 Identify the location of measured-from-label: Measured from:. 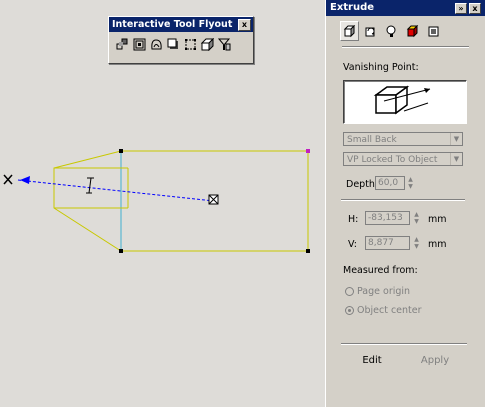
(380, 270).